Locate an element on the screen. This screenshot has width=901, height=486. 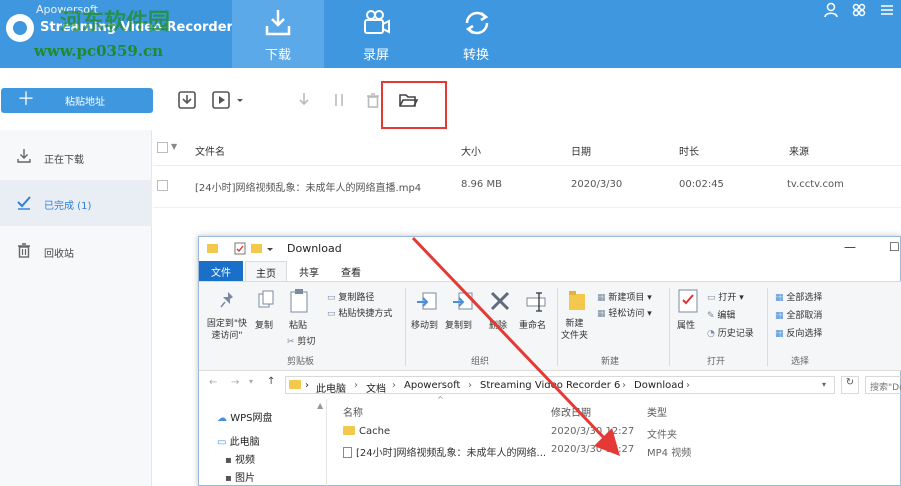
dropdown-icon is located at coordinates (240, 100).